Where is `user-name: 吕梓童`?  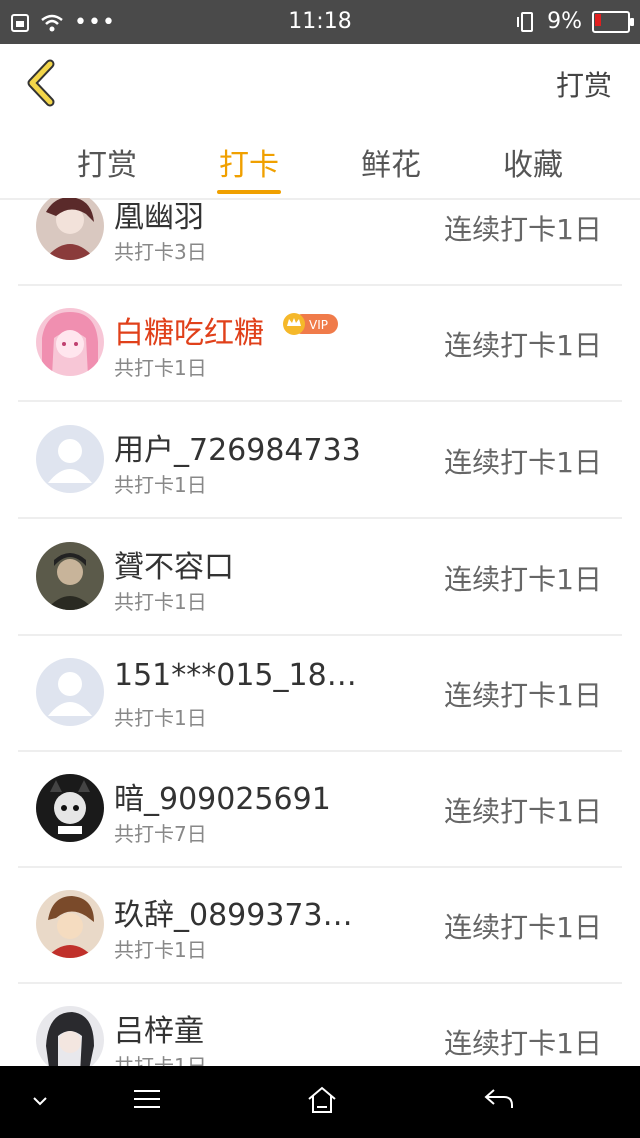
user-name: 吕梓童 is located at coordinates (159, 1031).